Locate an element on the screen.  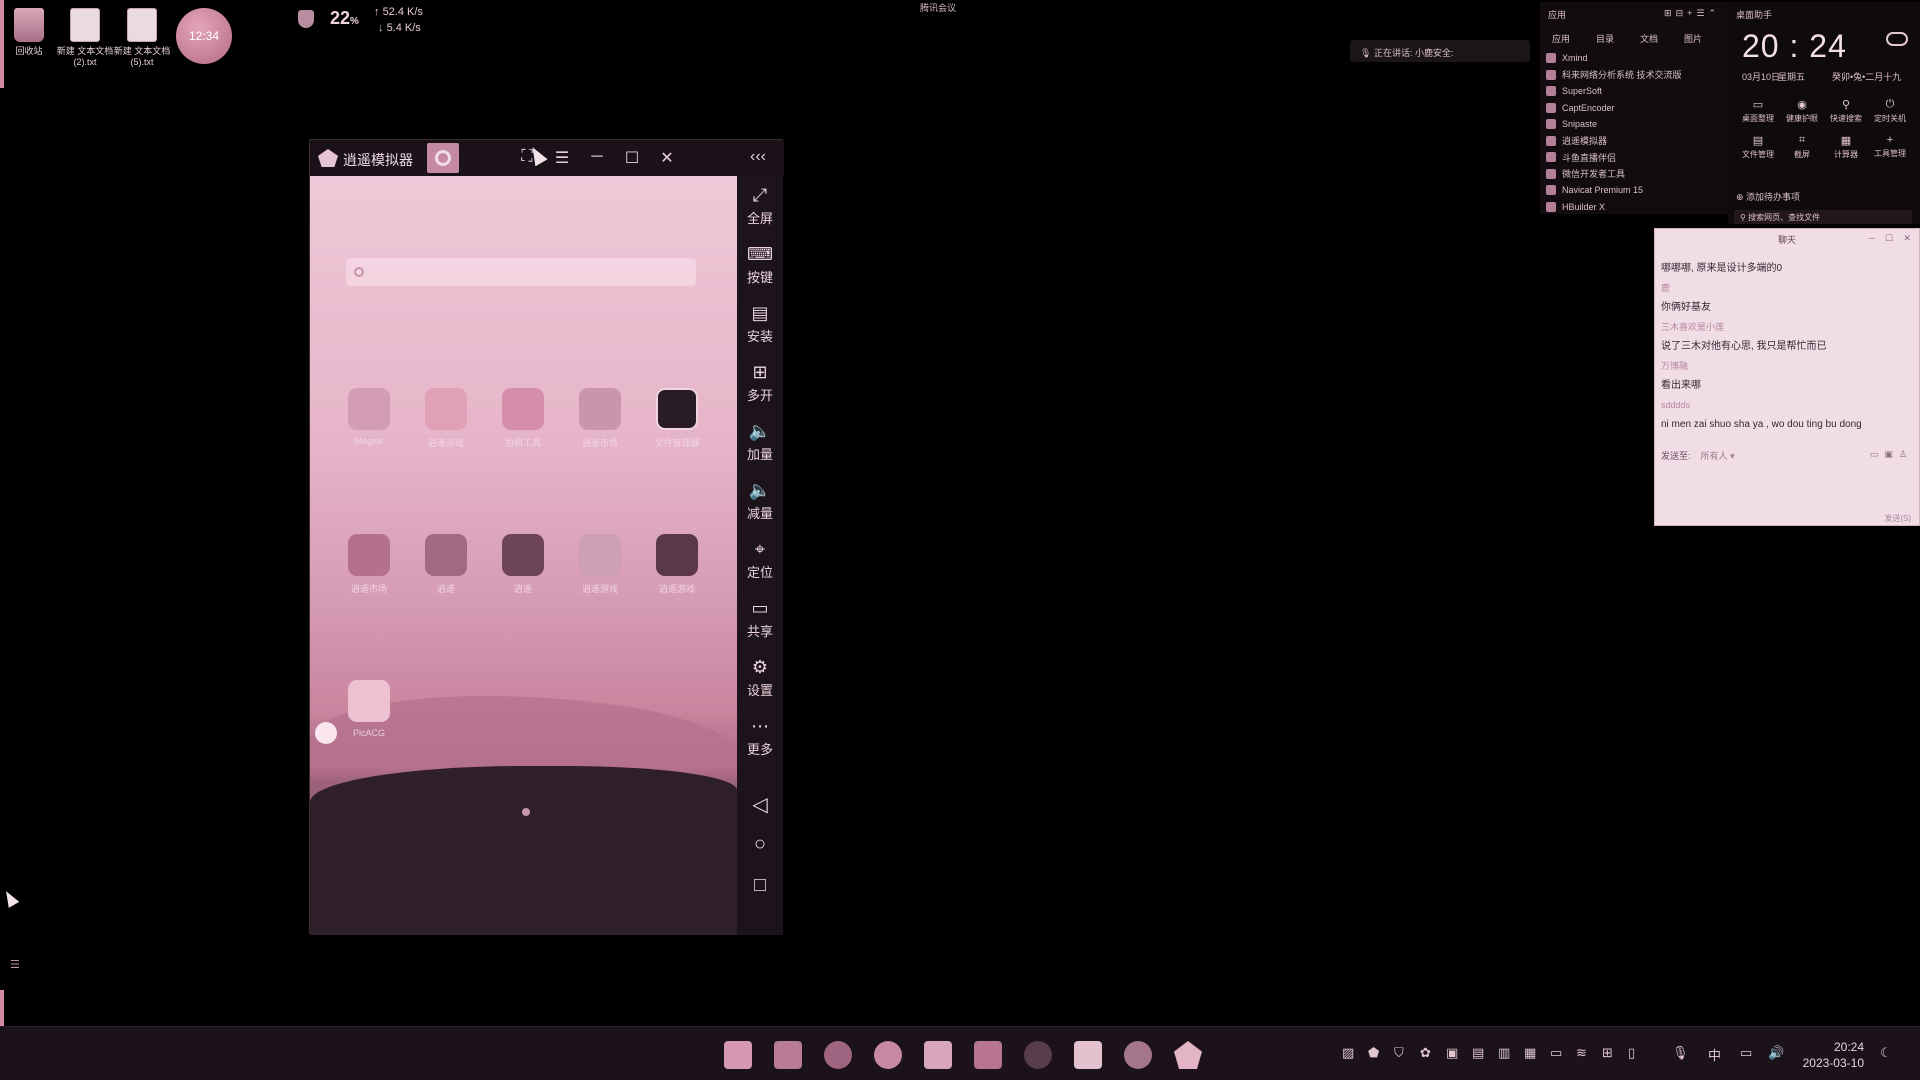
edge-browser-icon is located at coordinates (838, 1055).